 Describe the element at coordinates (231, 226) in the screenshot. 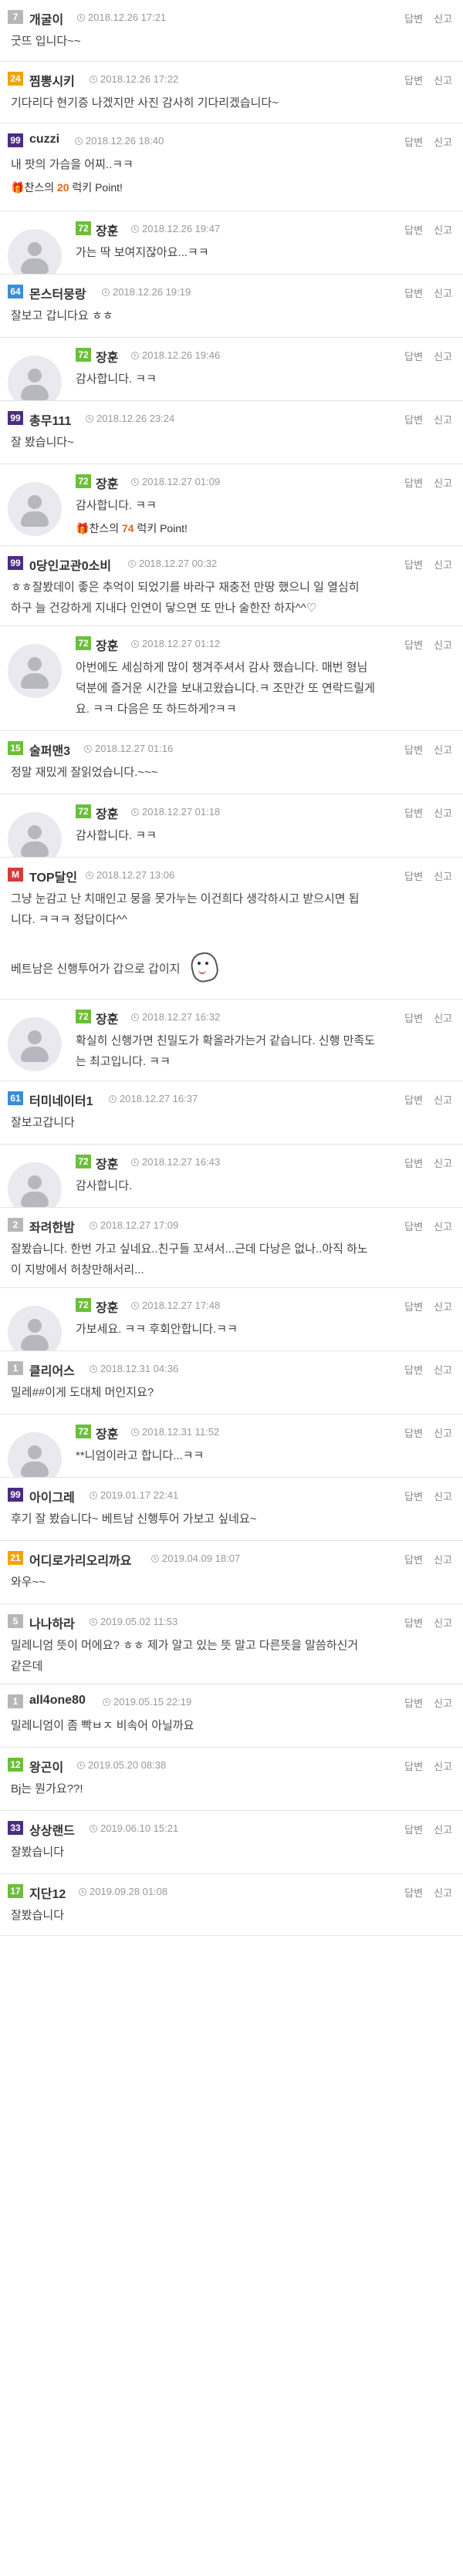

I see `comment-header: 72 장훈 2018.12.26 19:47 답변 신고` at that location.